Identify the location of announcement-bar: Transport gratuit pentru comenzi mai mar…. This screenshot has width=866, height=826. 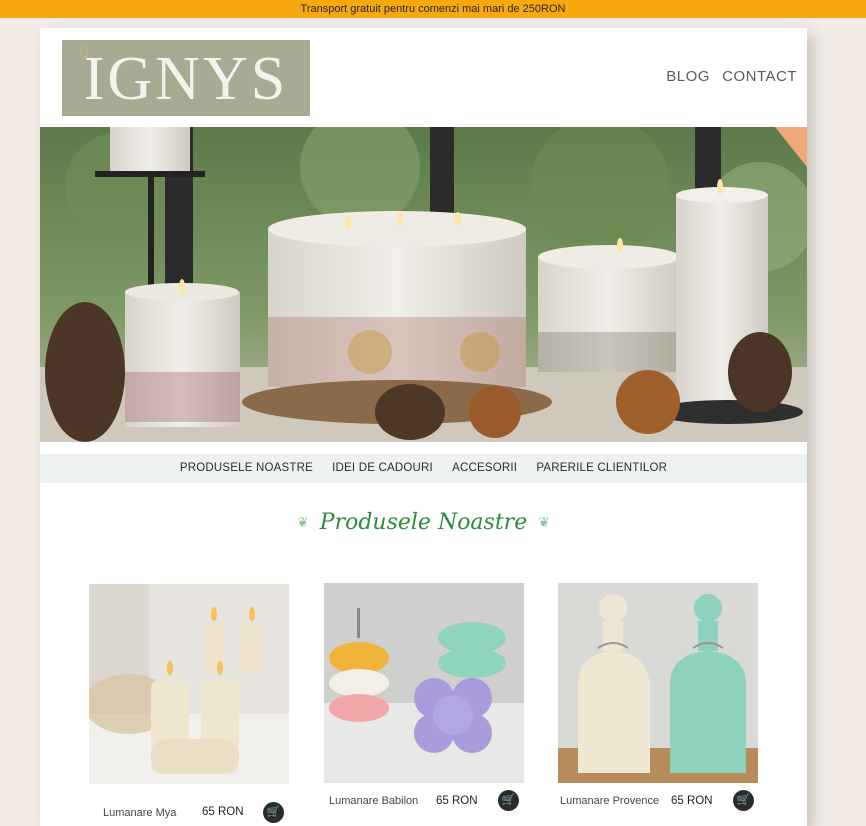
(433, 9).